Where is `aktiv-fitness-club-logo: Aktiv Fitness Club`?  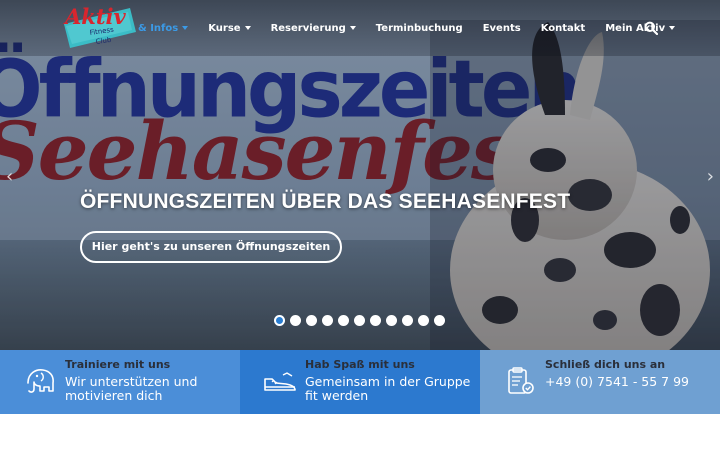
aktiv-fitness-club-logo: Aktiv Fitness Club is located at coordinates (99, 27).